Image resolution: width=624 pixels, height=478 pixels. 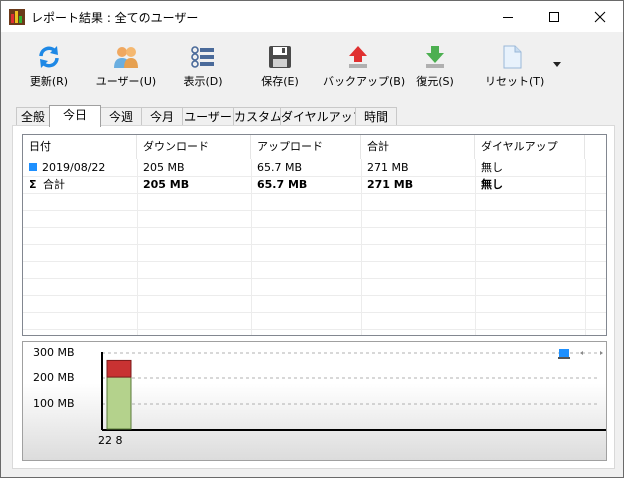 I want to click on minimize-icon, so click(x=508, y=17).